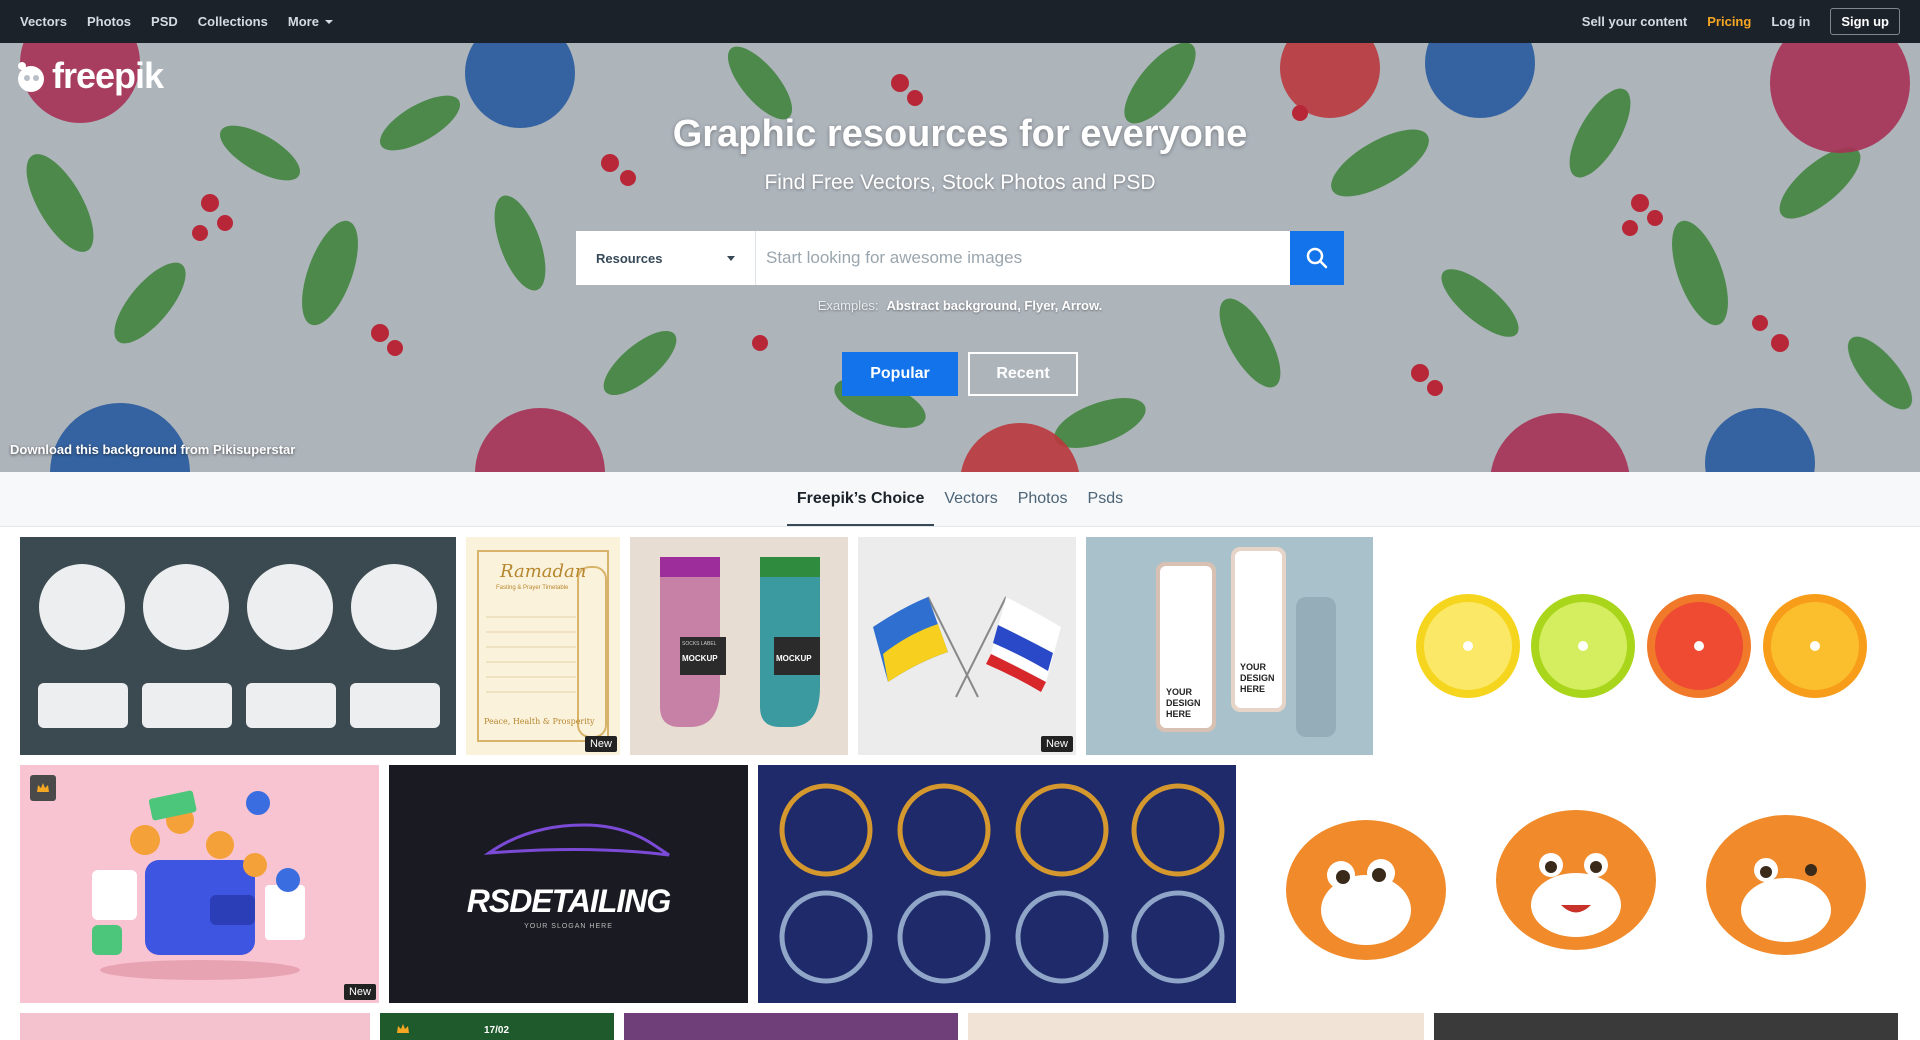  I want to click on content-tabs: Freepik’s Choice Vectors Photos Psds, so click(960, 499).